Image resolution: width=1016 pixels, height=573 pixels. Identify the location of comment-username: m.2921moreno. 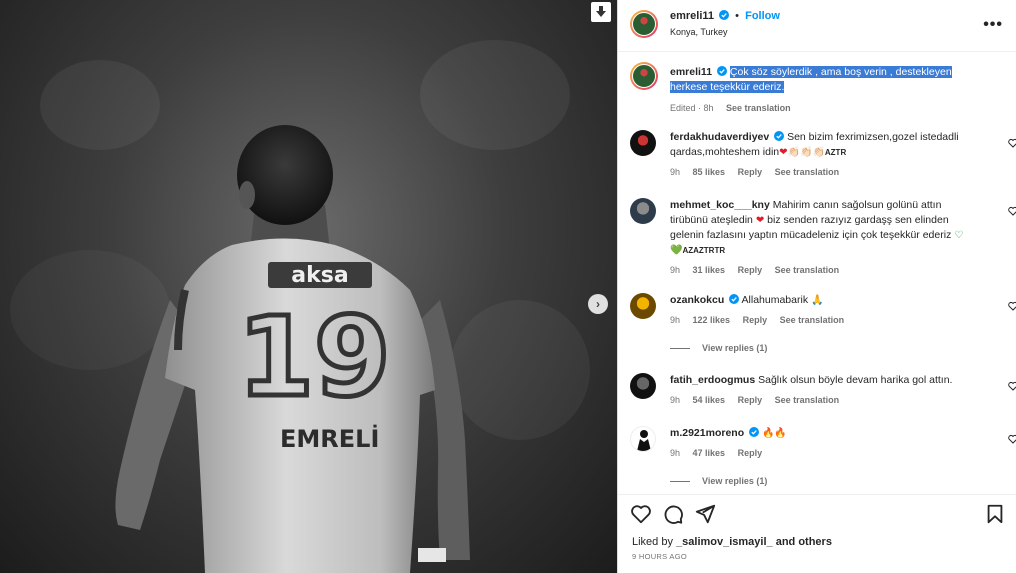
(707, 433).